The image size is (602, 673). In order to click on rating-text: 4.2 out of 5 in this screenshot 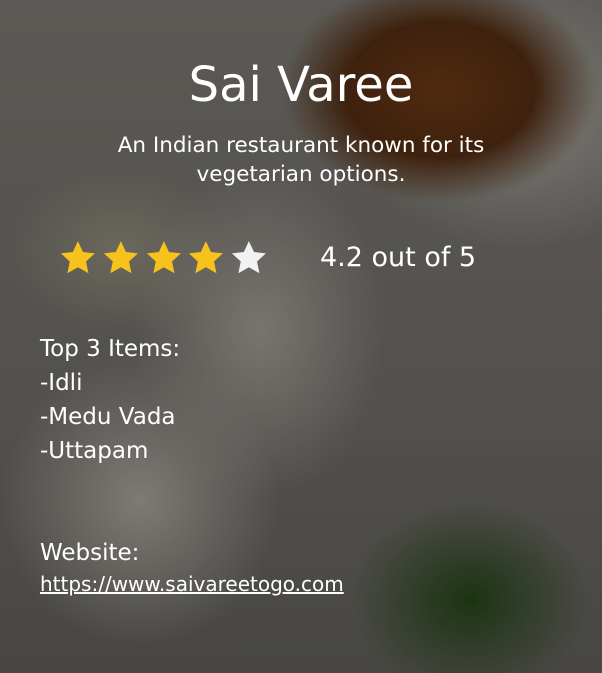, I will do `click(398, 257)`.